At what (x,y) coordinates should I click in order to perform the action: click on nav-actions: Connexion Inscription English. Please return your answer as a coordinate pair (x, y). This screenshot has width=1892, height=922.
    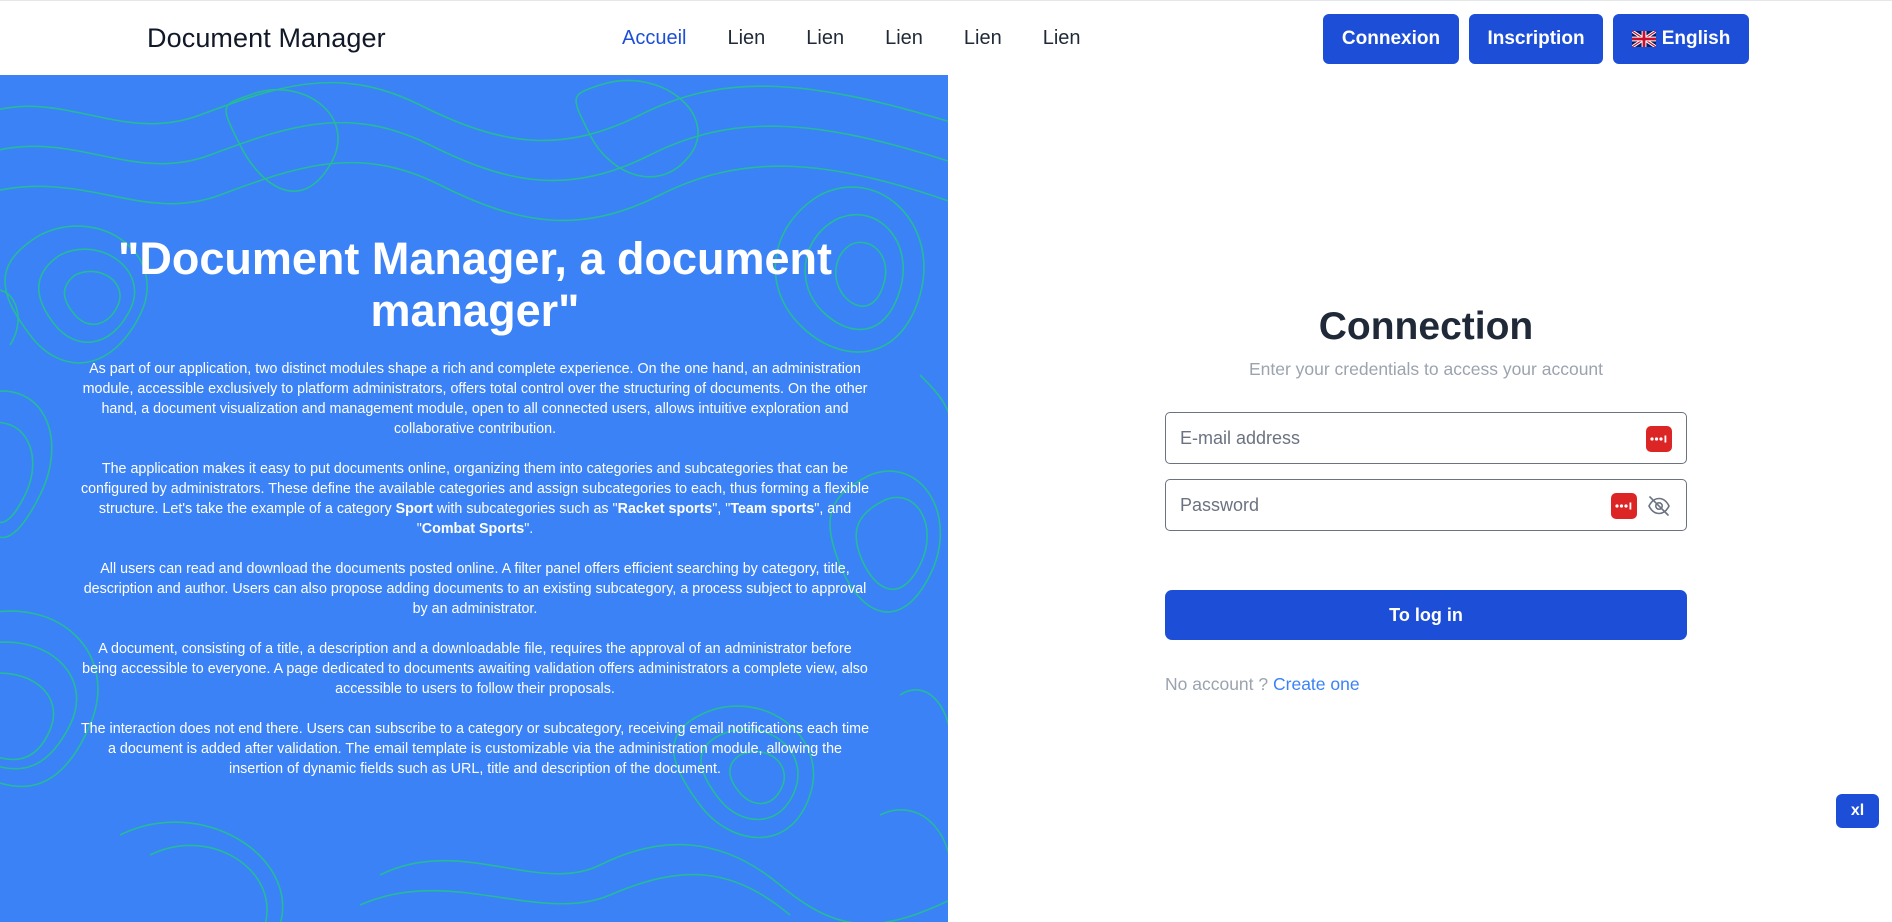
    Looking at the image, I should click on (1536, 39).